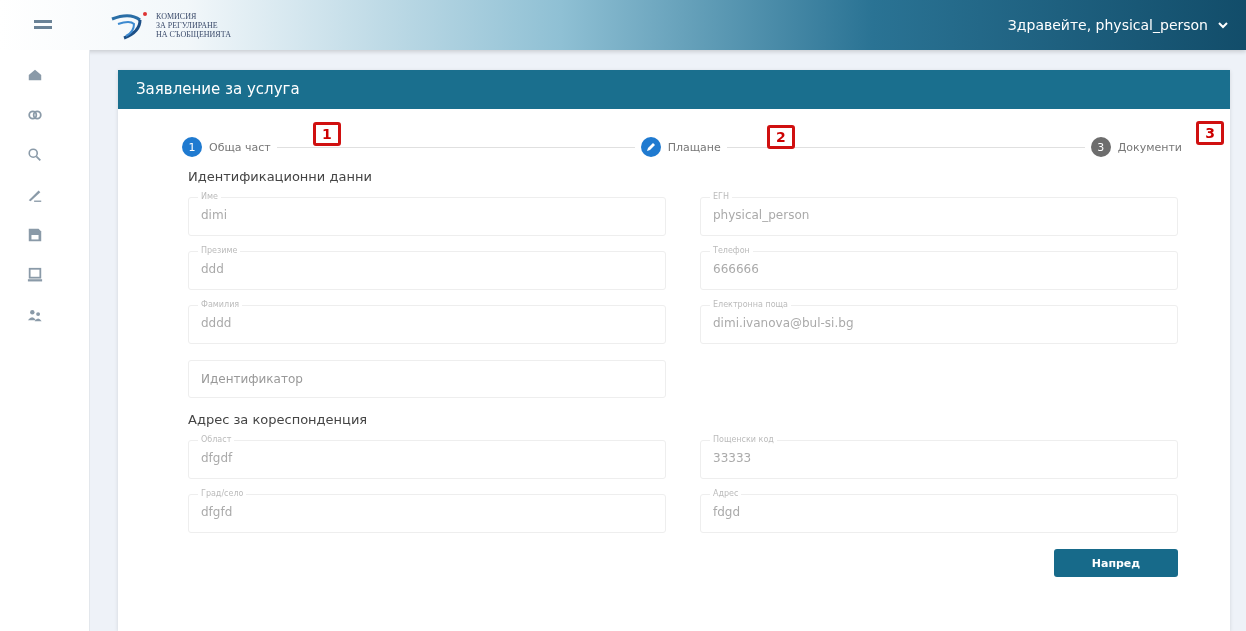  What do you see at coordinates (192, 147) in the screenshot?
I see `step-number: 1` at bounding box center [192, 147].